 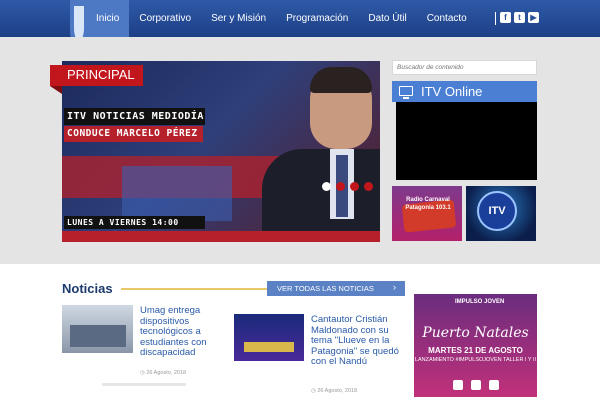 What do you see at coordinates (475, 360) in the screenshot?
I see `ad-subtitle: LANZAMIENTO #IMPULSOJOVEN TALLER I Y II` at bounding box center [475, 360].